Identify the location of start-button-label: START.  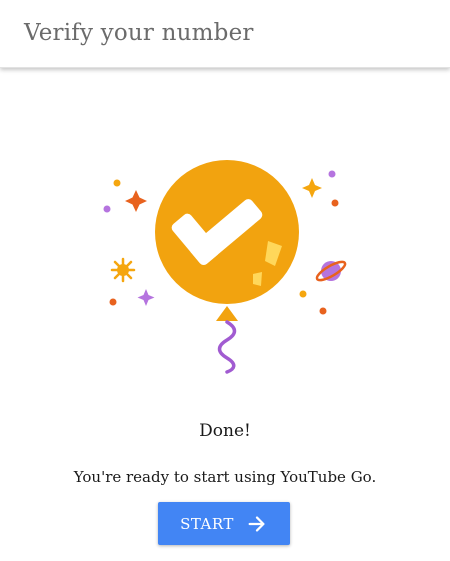
(207, 523).